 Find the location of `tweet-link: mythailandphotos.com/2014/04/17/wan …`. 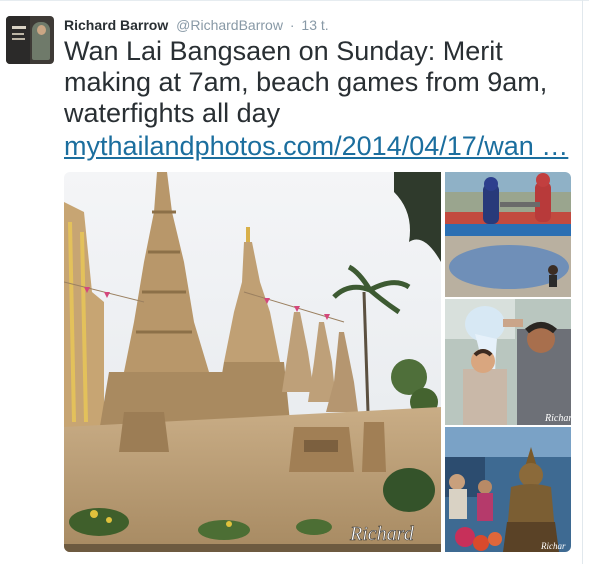

tweet-link: mythailandphotos.com/2014/04/17/wan … is located at coordinates (316, 146).